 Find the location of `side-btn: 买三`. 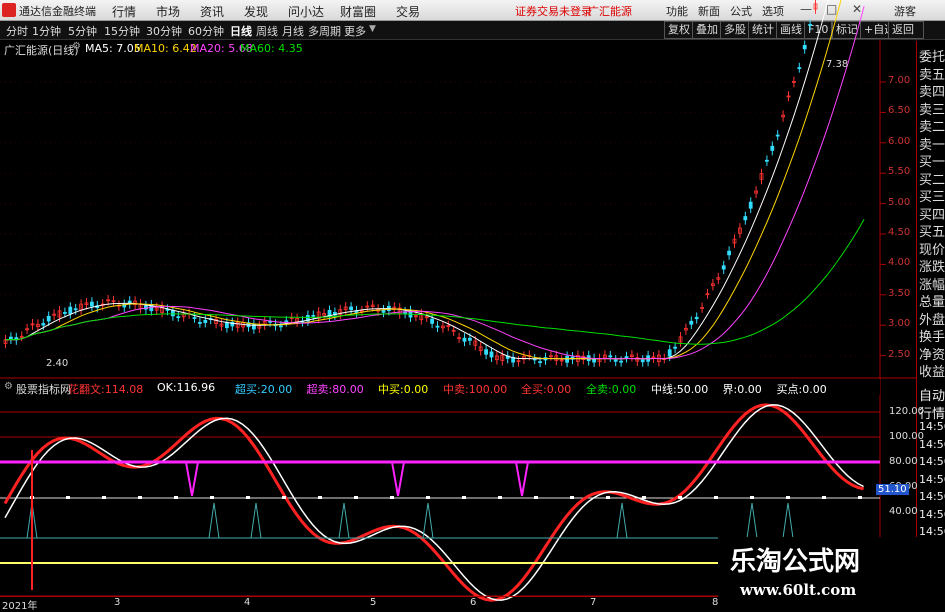

side-btn: 买三 is located at coordinates (932, 195).